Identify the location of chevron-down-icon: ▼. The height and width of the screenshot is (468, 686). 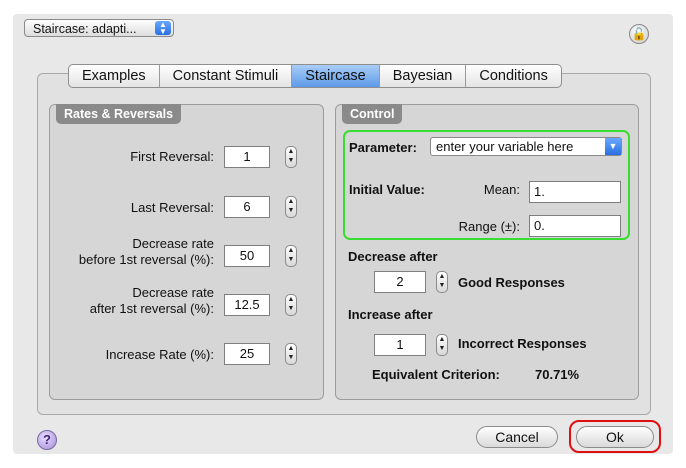
(613, 146).